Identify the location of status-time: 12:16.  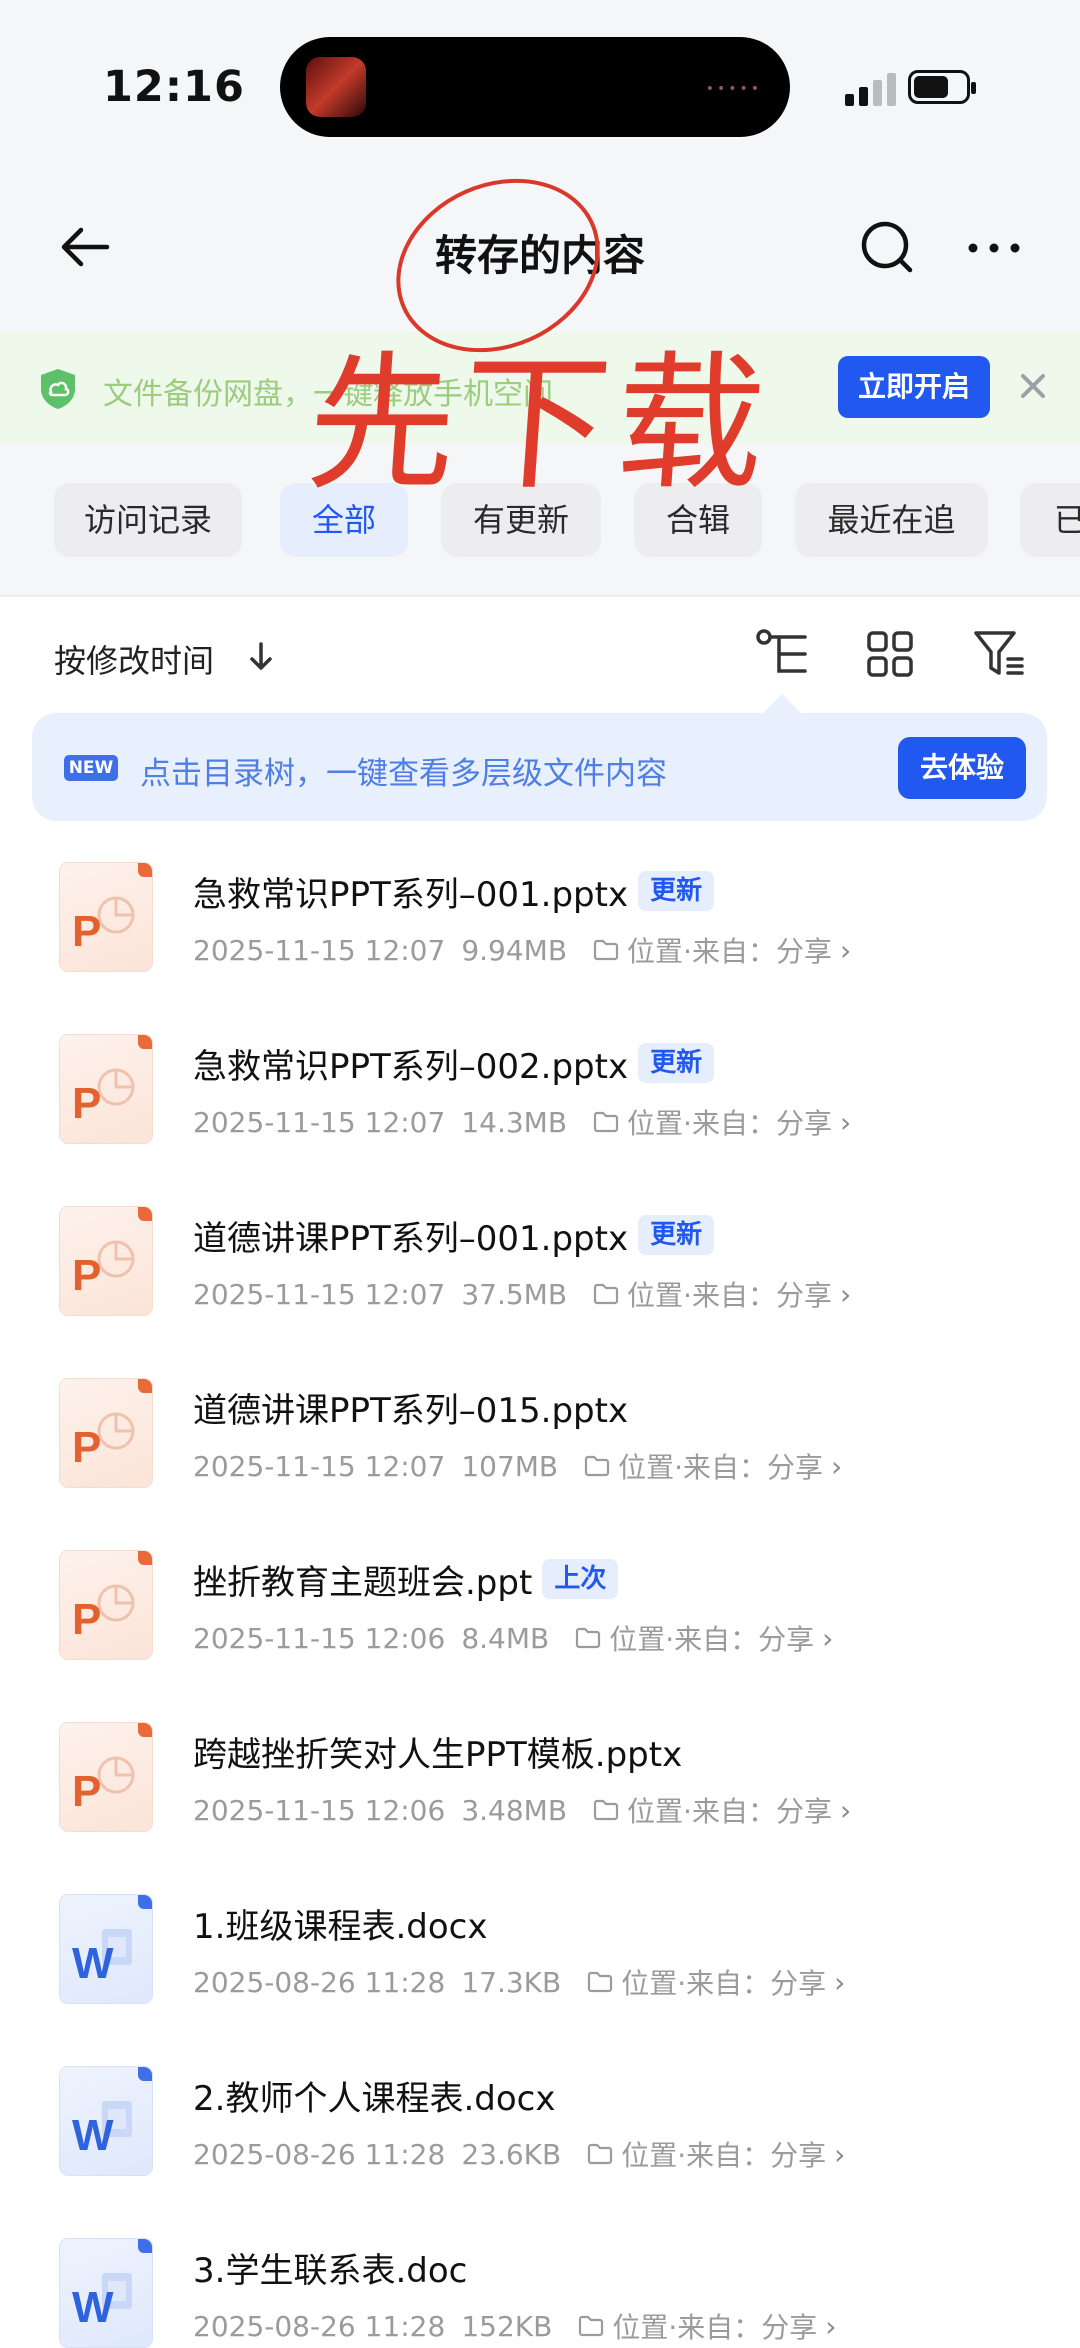
(174, 87).